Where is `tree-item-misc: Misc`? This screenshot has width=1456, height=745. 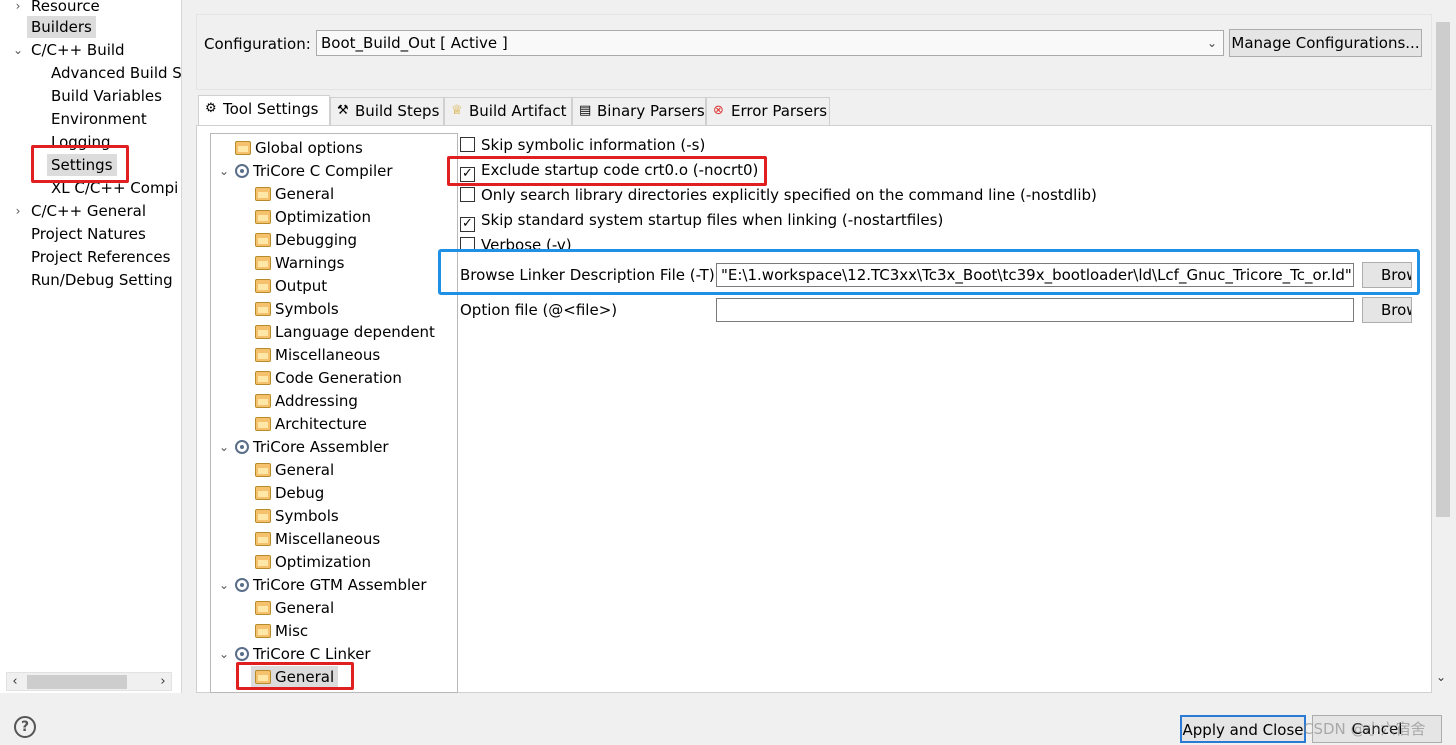 tree-item-misc: Misc is located at coordinates (281, 631).